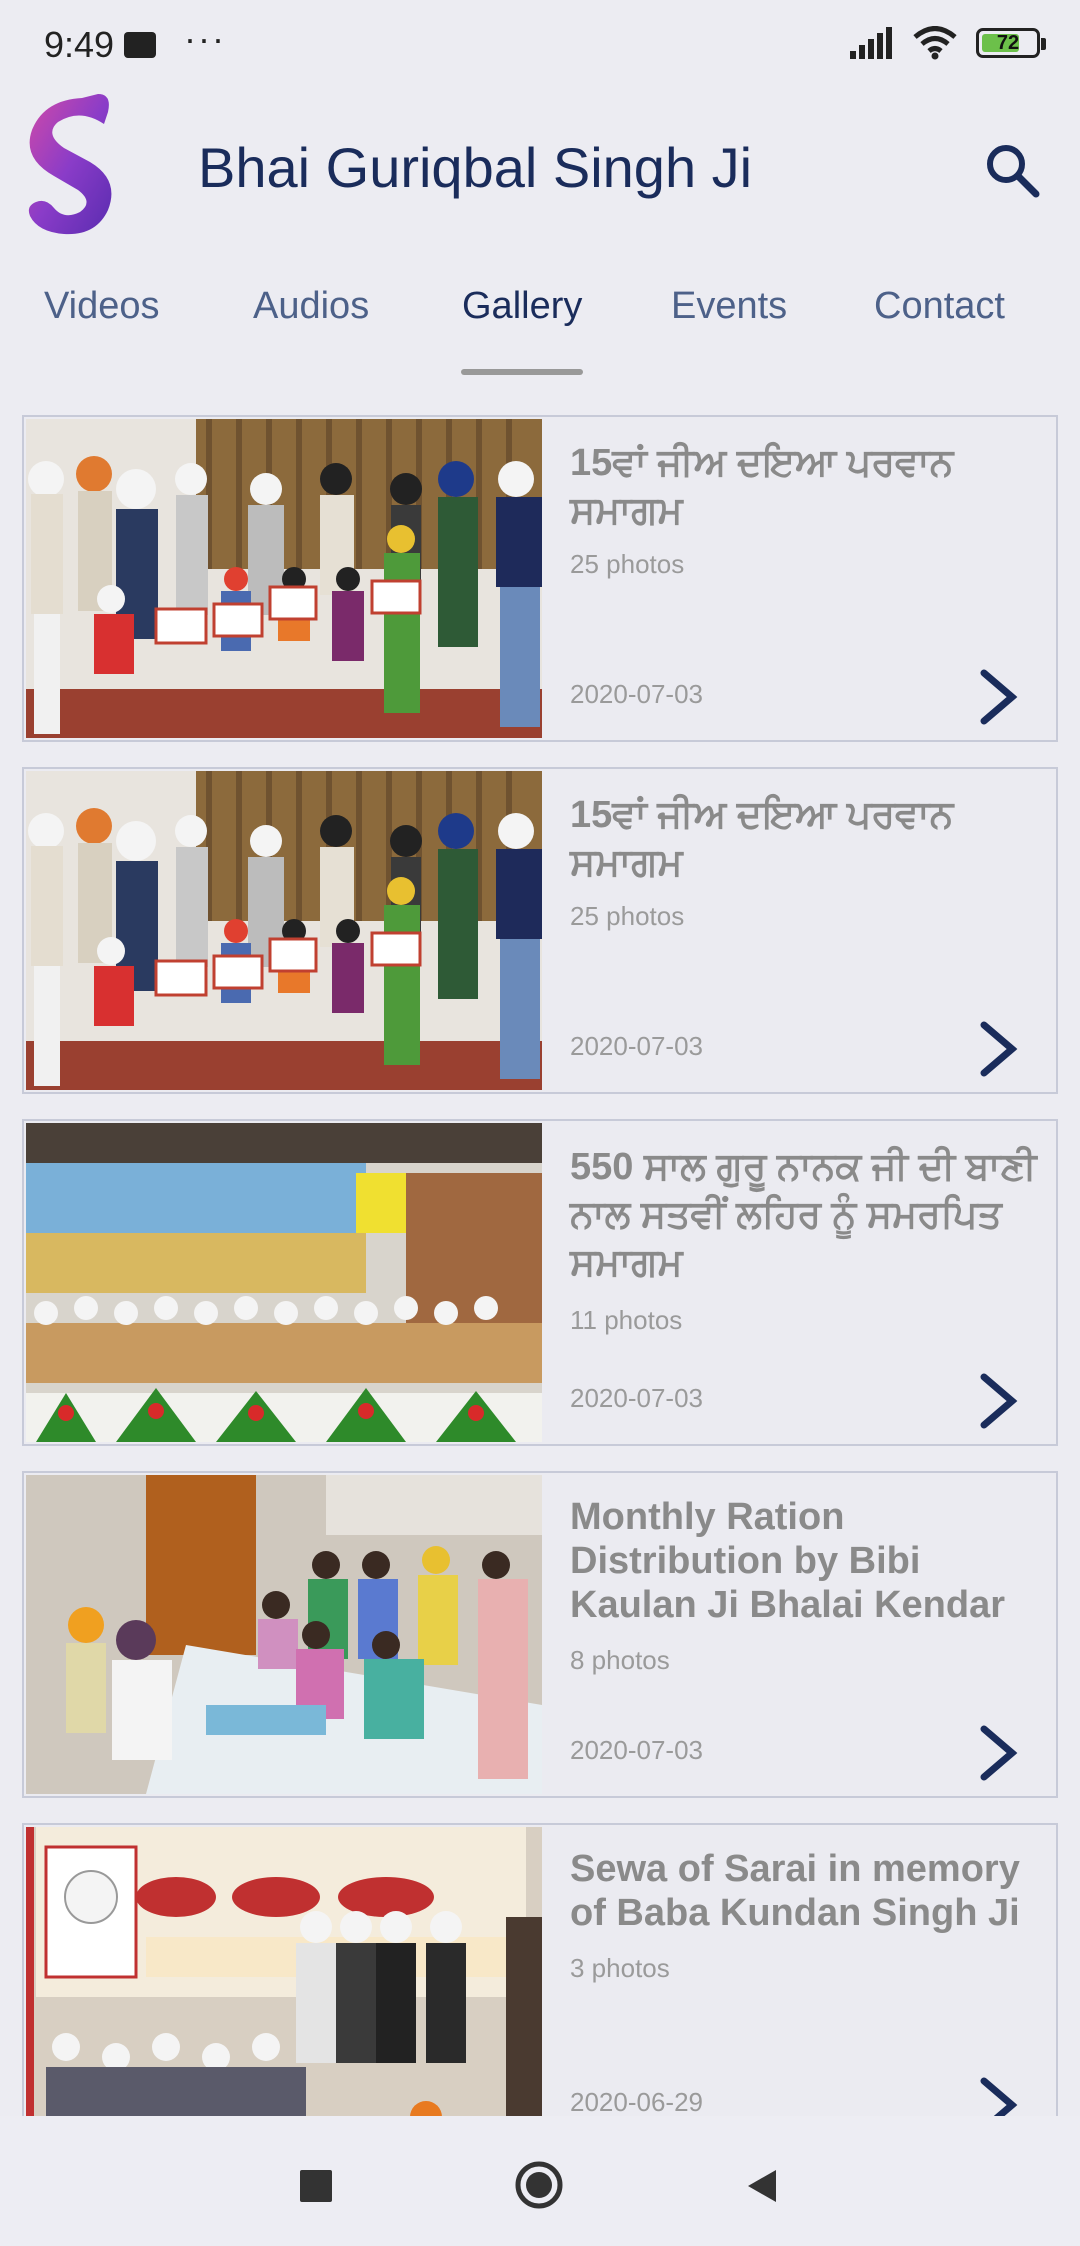 The height and width of the screenshot is (2246, 1080). Describe the element at coordinates (70, 164) in the screenshot. I see `app-logo-icon` at that location.